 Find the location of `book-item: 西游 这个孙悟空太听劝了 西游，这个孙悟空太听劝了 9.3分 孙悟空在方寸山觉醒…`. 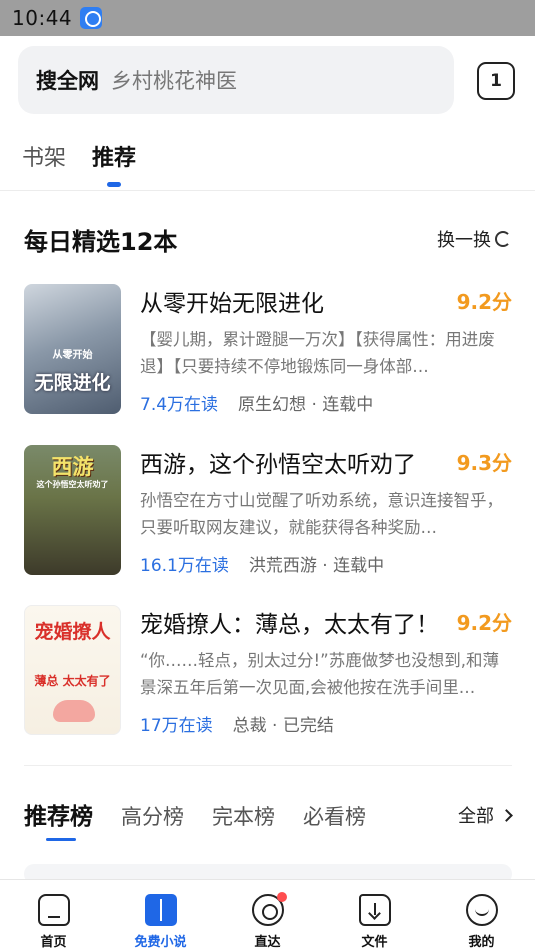

book-item: 西游 这个孙悟空太听劝了 西游，这个孙悟空太听劝了 9.3分 孙悟空在方寸山觉醒… is located at coordinates (268, 510).